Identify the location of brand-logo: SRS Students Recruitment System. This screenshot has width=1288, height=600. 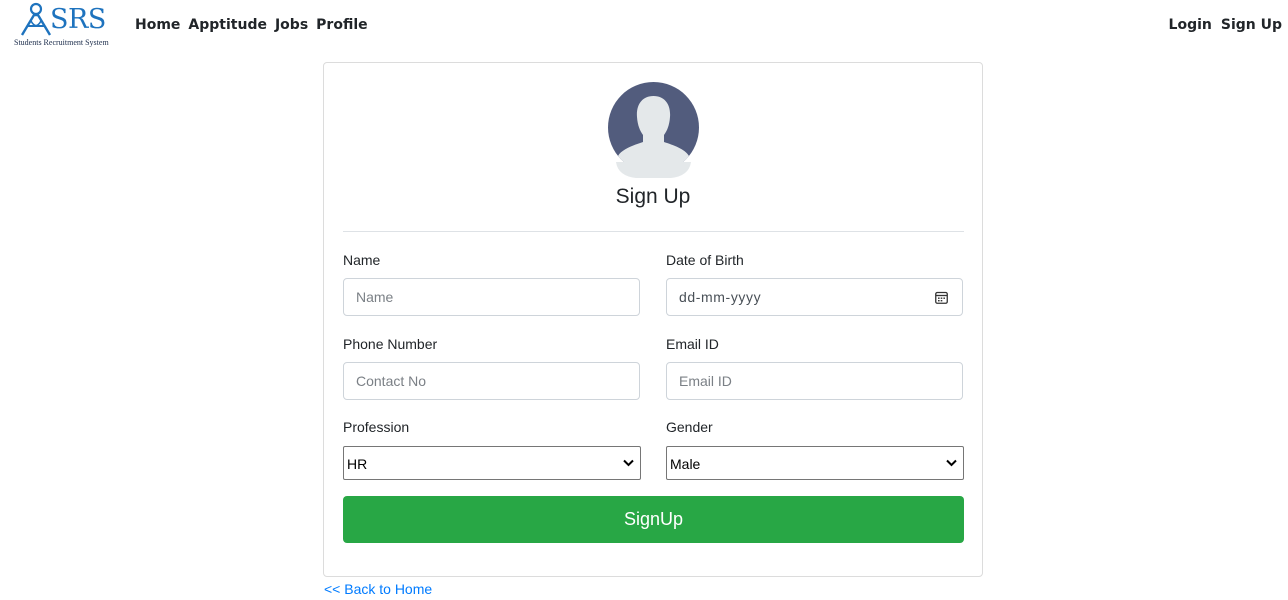
(64, 26).